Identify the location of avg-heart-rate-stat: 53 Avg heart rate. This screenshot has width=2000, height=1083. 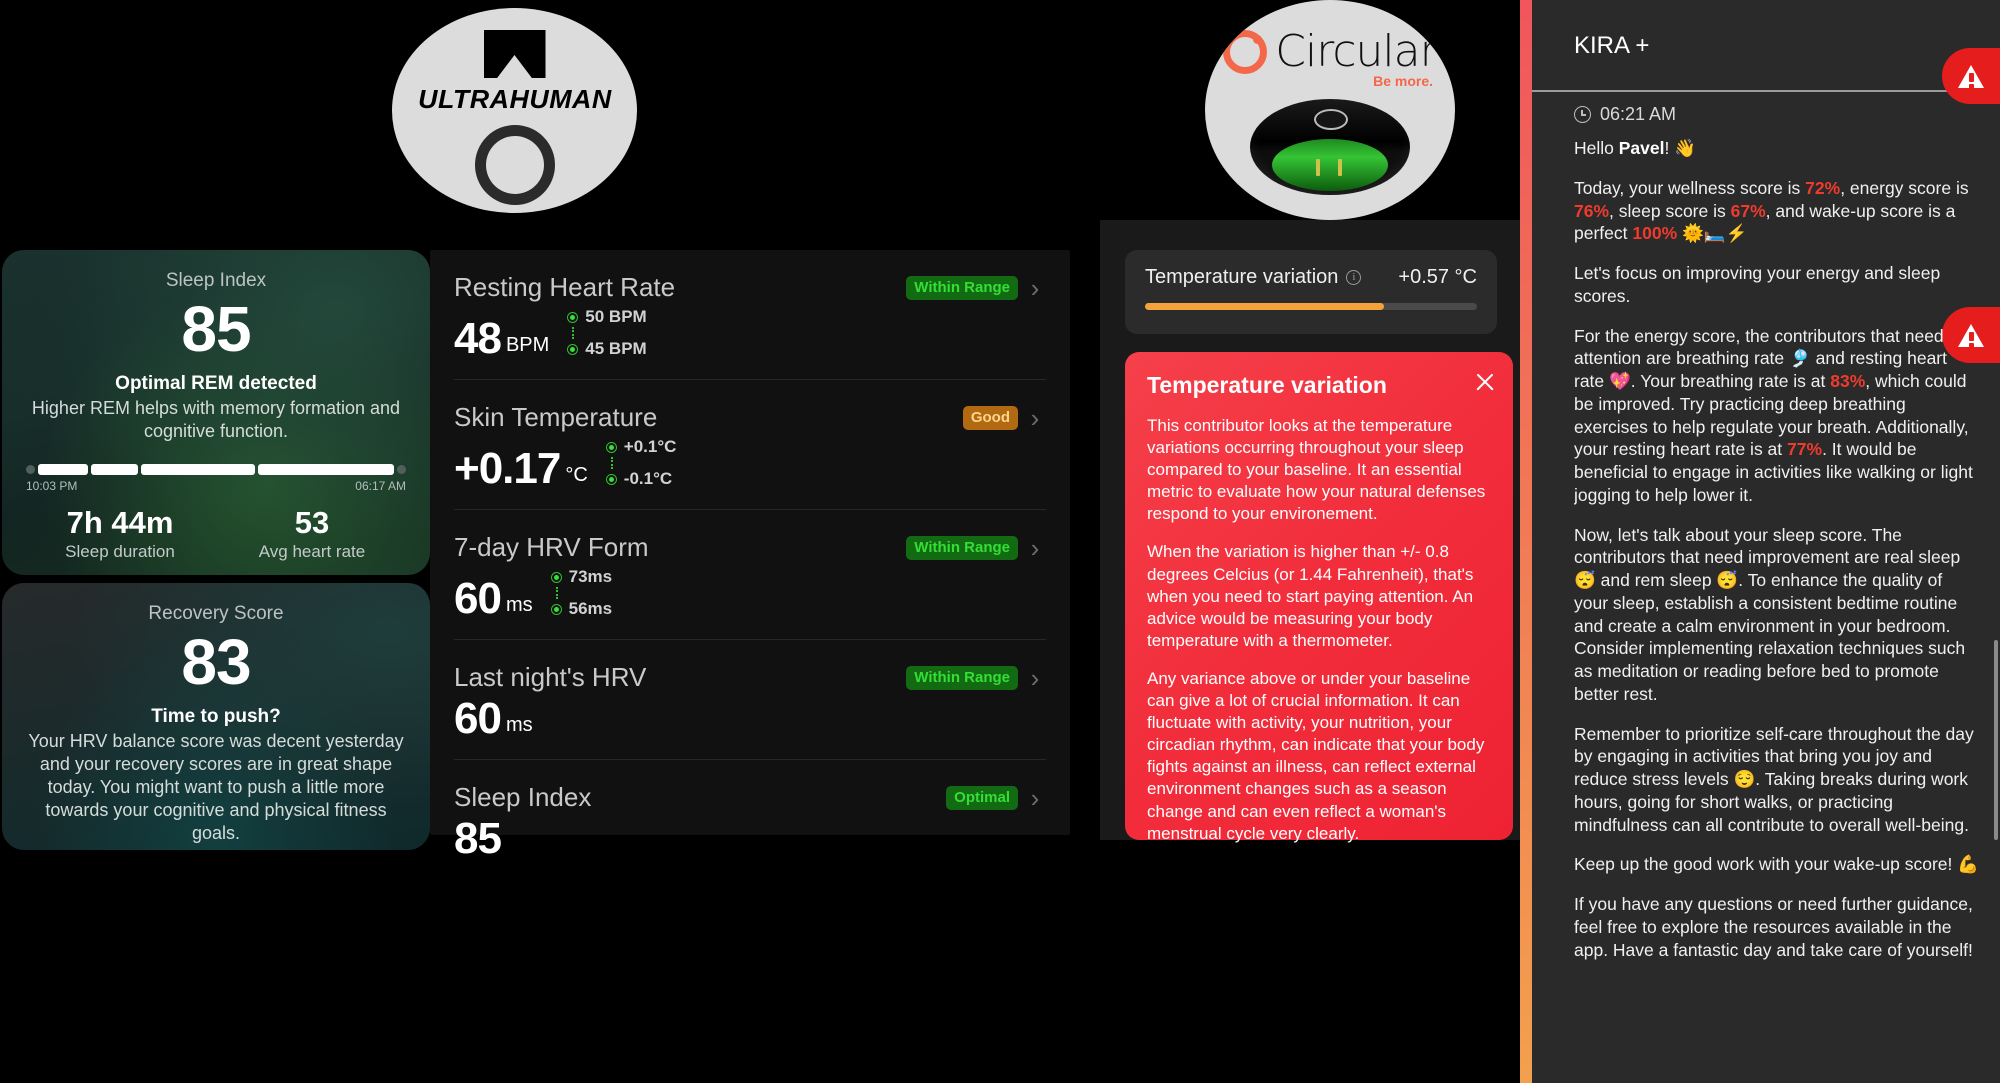
(312, 533).